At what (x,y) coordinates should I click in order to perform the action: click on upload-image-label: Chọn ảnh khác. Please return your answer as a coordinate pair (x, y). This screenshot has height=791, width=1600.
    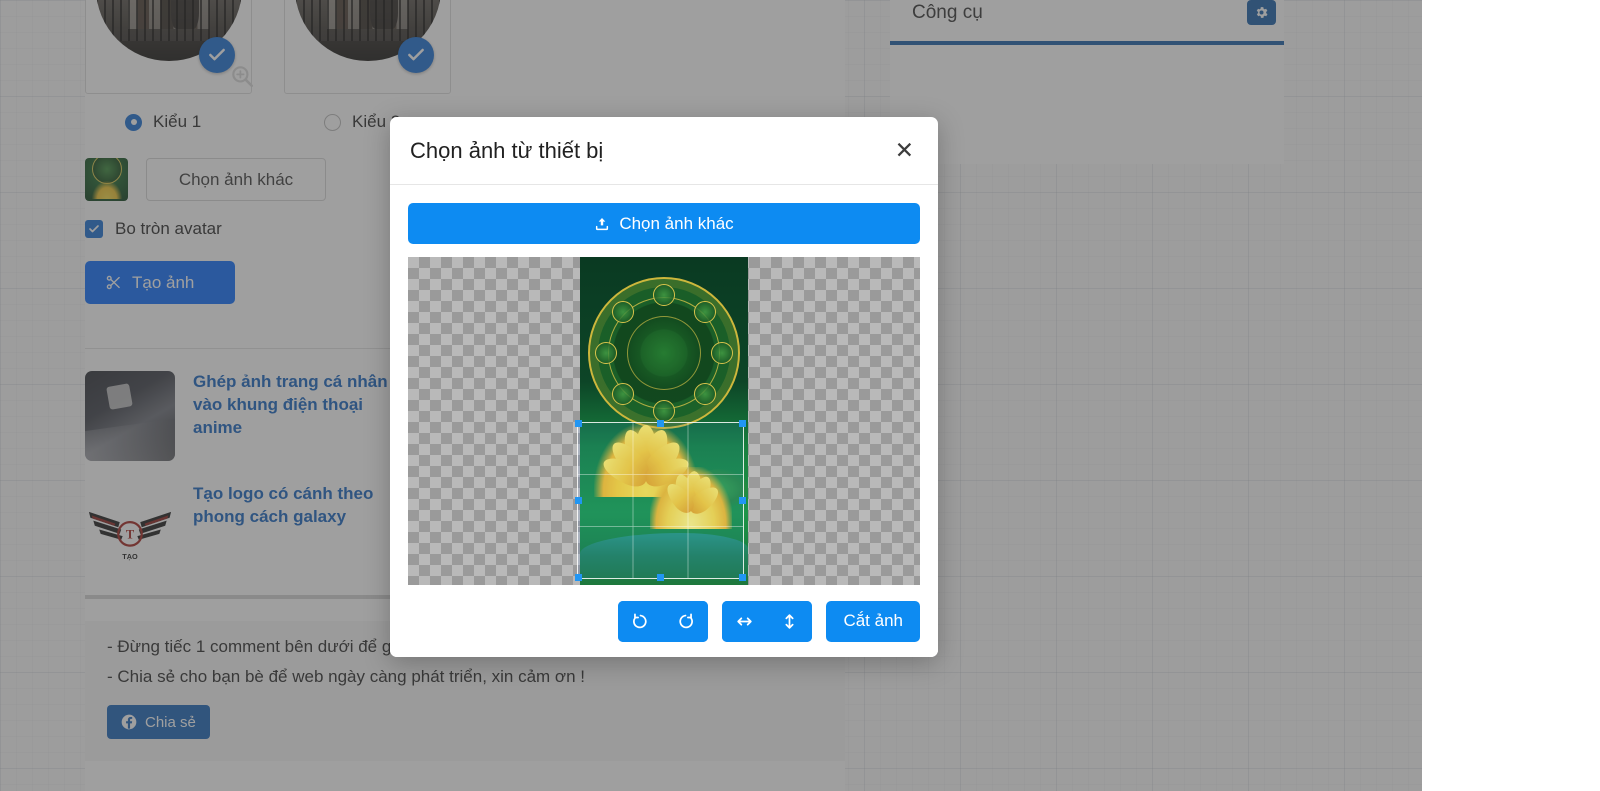
    Looking at the image, I should click on (676, 223).